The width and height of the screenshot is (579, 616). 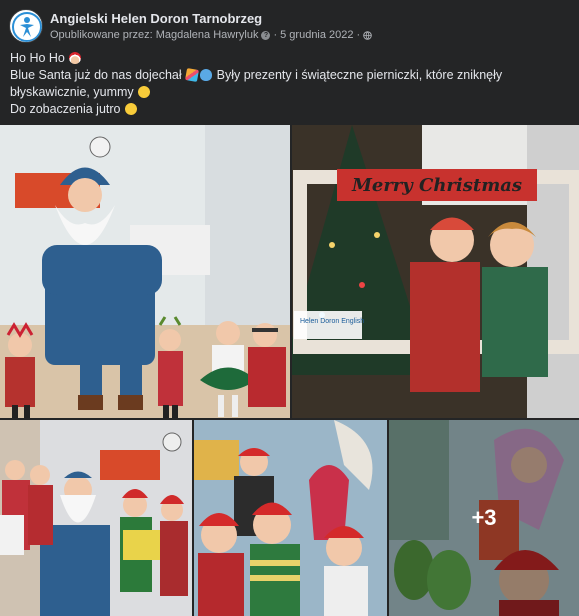 I want to click on photo-kids-santa-hats, so click(x=290, y=518).